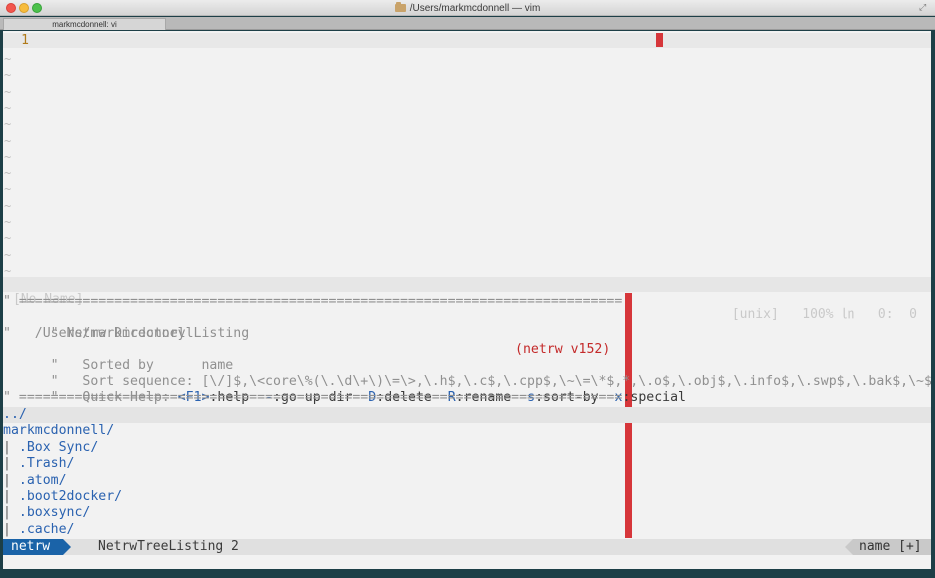 The image size is (935, 578). What do you see at coordinates (46, 529) in the screenshot?
I see `directory-name: .cache/` at bounding box center [46, 529].